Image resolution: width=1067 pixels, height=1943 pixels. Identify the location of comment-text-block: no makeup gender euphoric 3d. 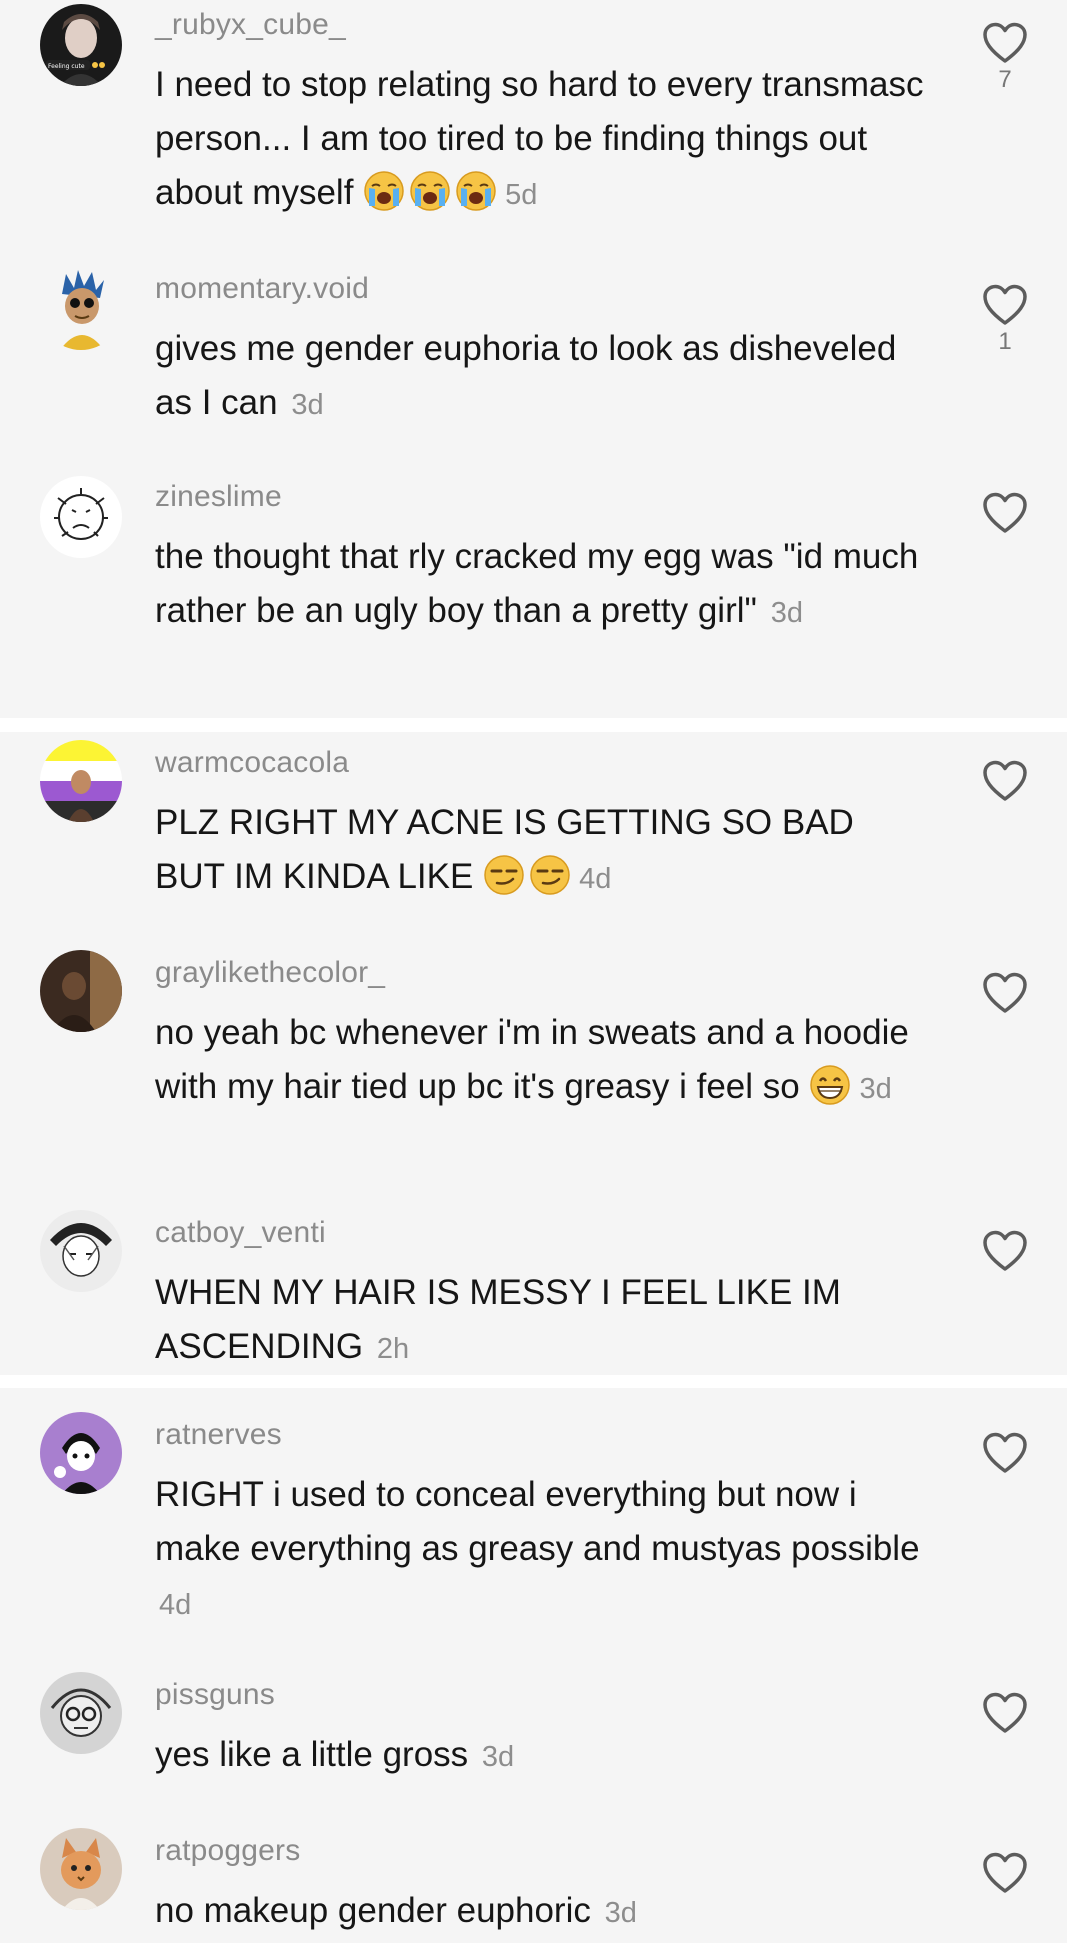
(540, 1912).